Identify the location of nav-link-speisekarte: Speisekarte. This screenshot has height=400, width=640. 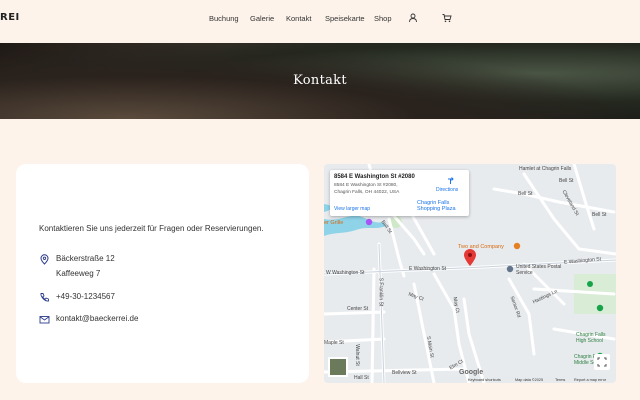
(345, 18).